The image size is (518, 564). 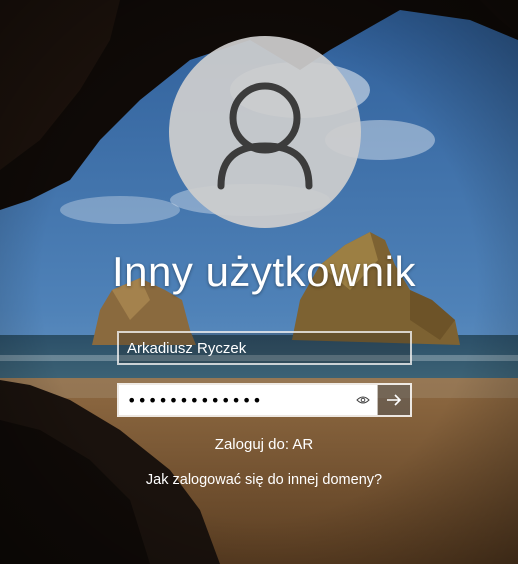 What do you see at coordinates (265, 136) in the screenshot?
I see `user-silhouette-icon` at bounding box center [265, 136].